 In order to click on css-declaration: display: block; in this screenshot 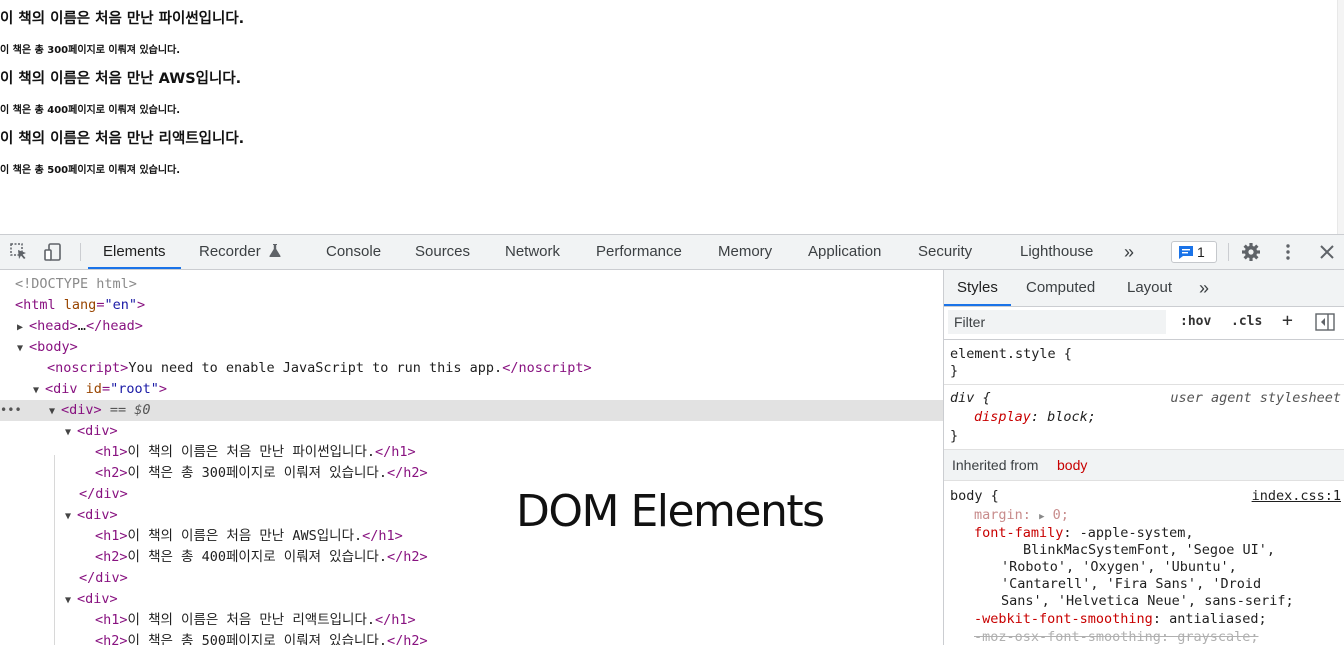, I will do `click(1035, 417)`.